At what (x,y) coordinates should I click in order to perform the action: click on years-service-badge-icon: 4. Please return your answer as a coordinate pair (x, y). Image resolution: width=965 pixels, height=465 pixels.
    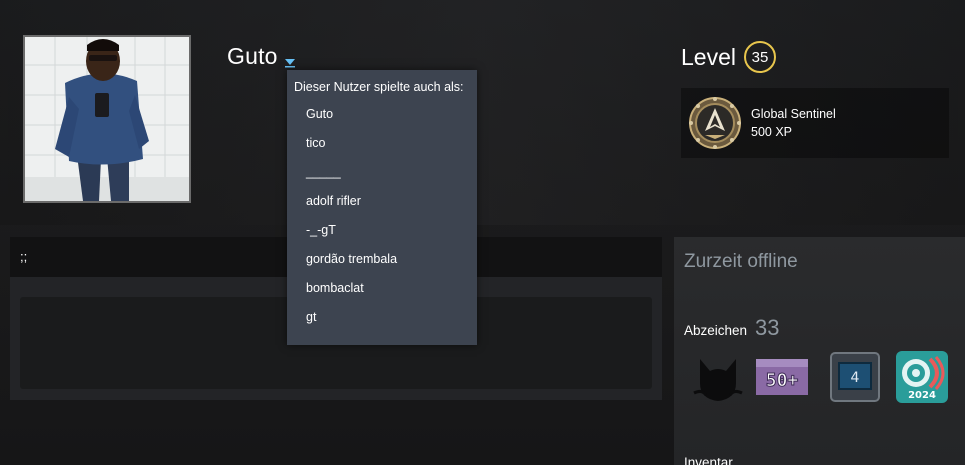
    Looking at the image, I should click on (855, 377).